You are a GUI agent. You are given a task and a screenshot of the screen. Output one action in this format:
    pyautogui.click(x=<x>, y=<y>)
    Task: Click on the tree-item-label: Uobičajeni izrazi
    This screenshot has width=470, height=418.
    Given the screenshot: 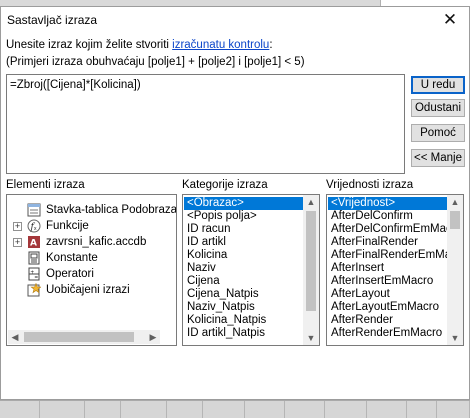 What is the action you would take?
    pyautogui.click(x=88, y=290)
    